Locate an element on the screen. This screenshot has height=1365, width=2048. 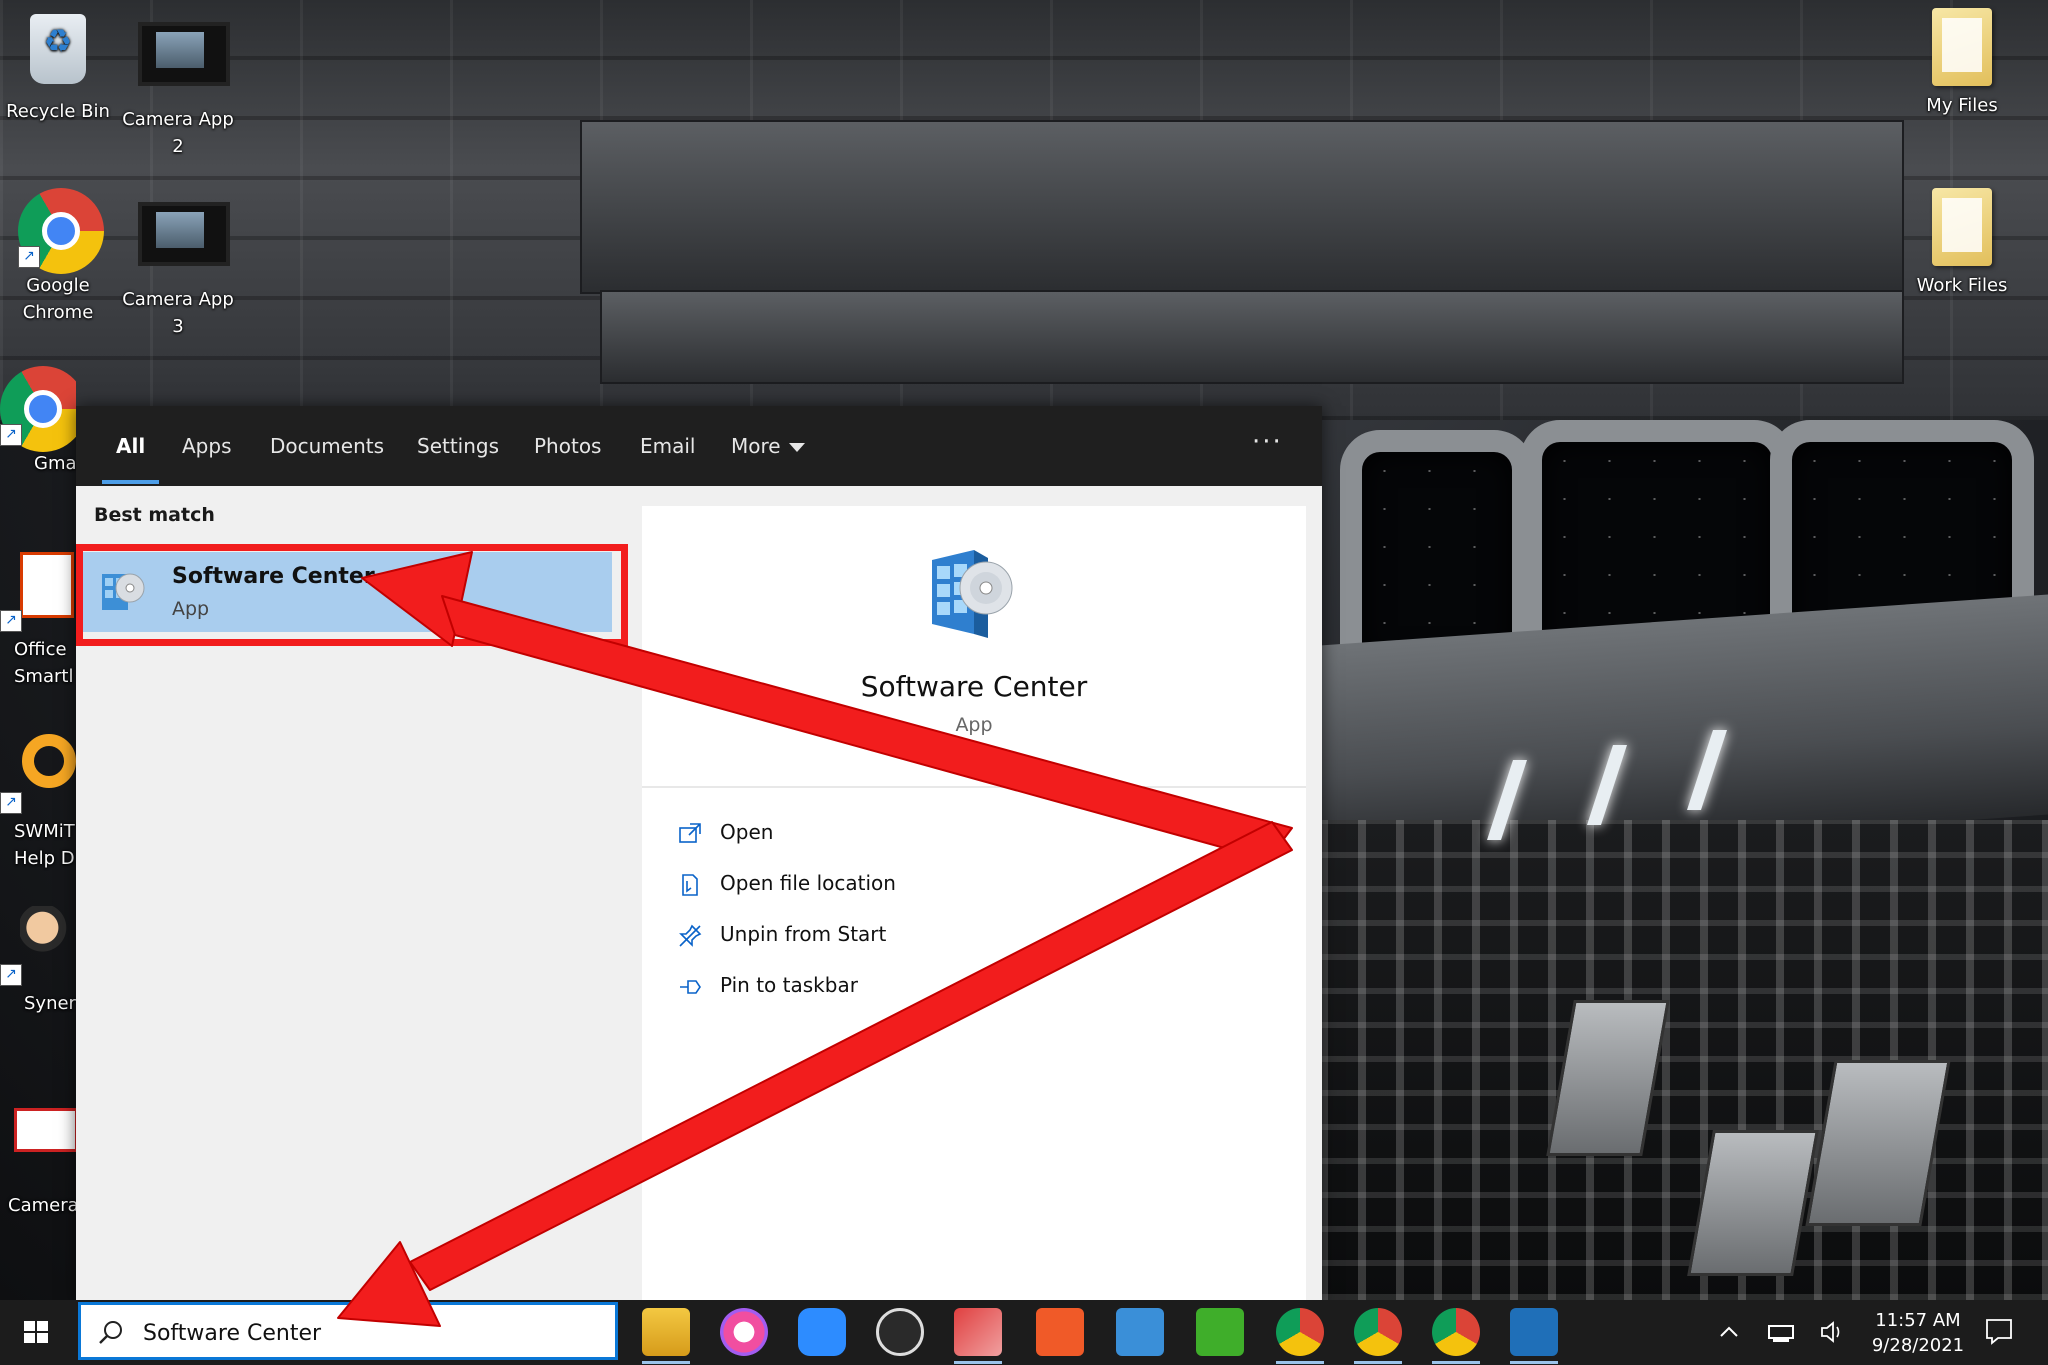
zoom-icon is located at coordinates (822, 1332).